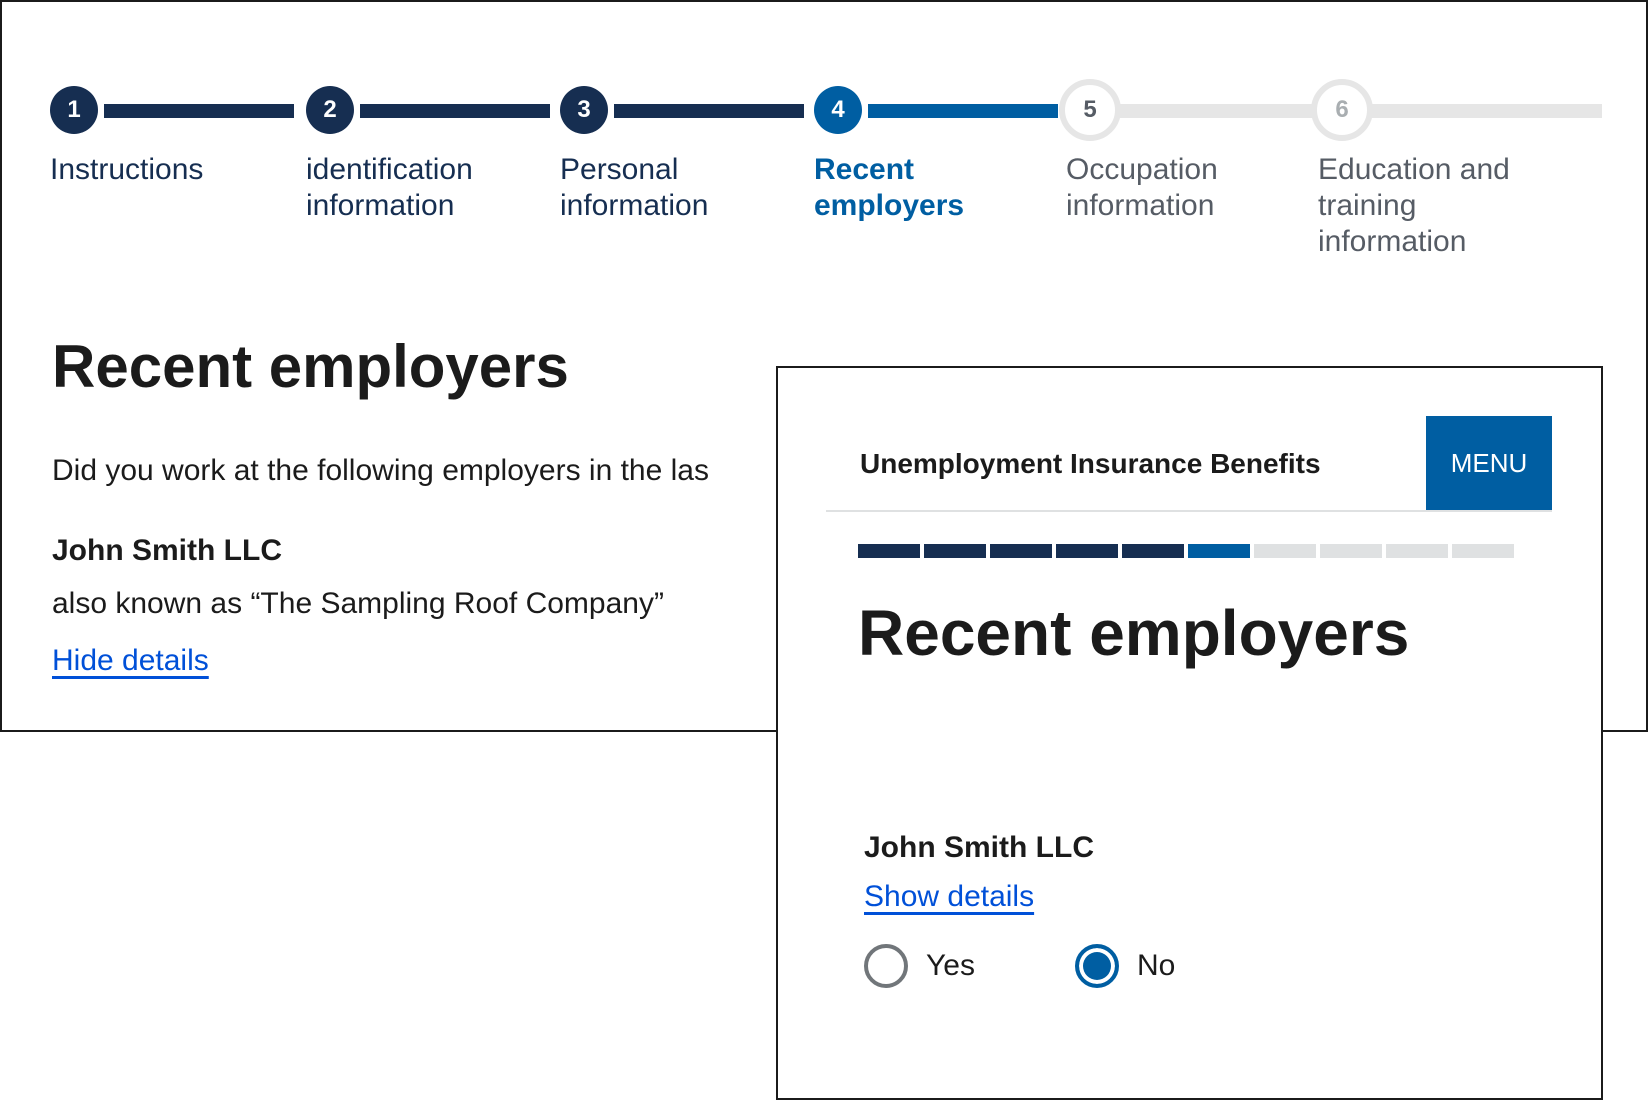 This screenshot has height=1100, width=1648. Describe the element at coordinates (127, 169) in the screenshot. I see `step-label: Instructions` at that location.